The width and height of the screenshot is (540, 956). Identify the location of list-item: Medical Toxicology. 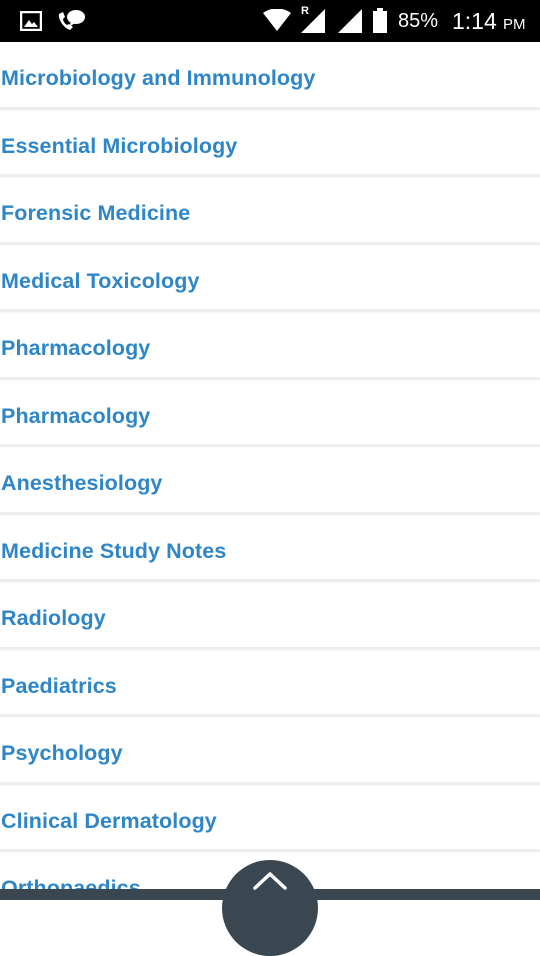
(270, 278).